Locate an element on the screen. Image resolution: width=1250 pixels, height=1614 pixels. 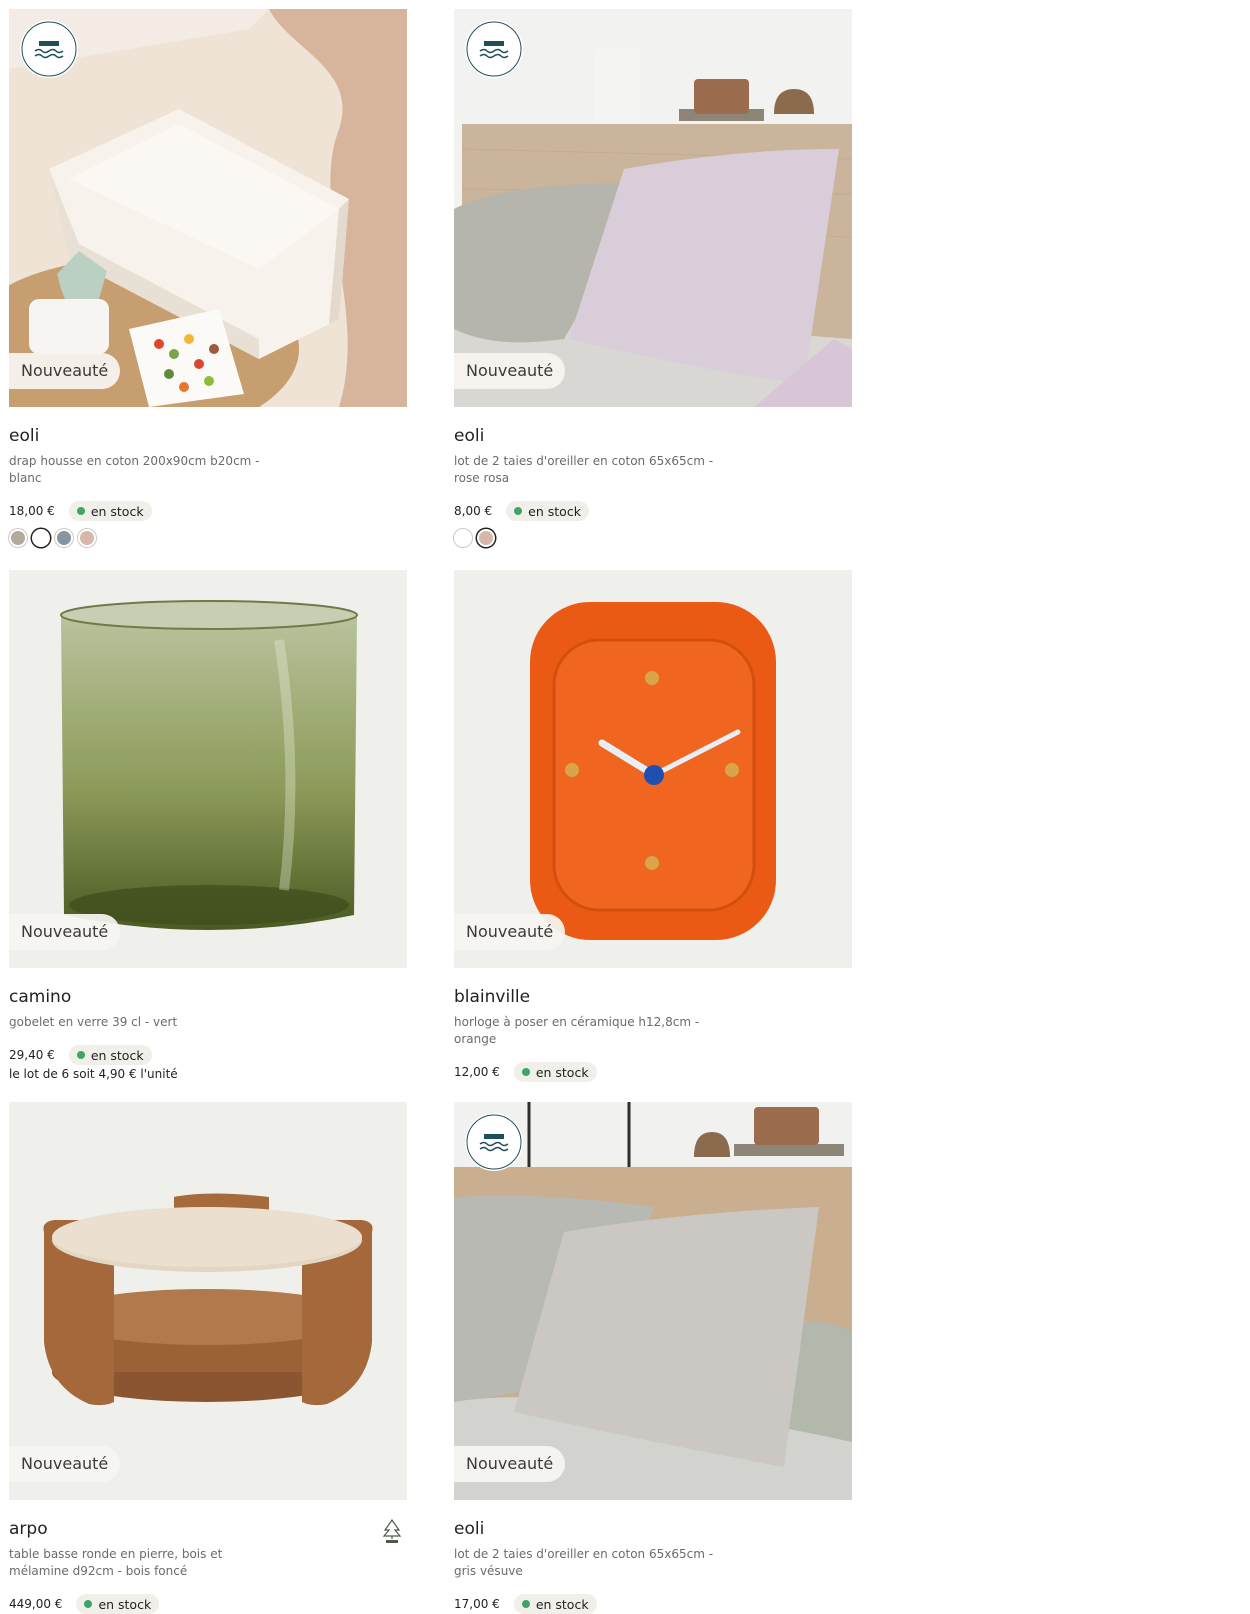
product-price: 18,00 € is located at coordinates (32, 511).